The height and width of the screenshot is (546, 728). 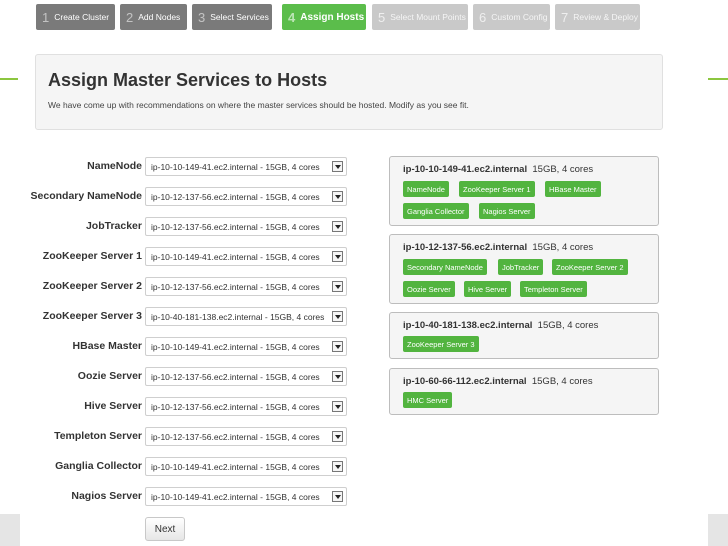 What do you see at coordinates (436, 211) in the screenshot?
I see `service-badge: Ganglia Collector` at bounding box center [436, 211].